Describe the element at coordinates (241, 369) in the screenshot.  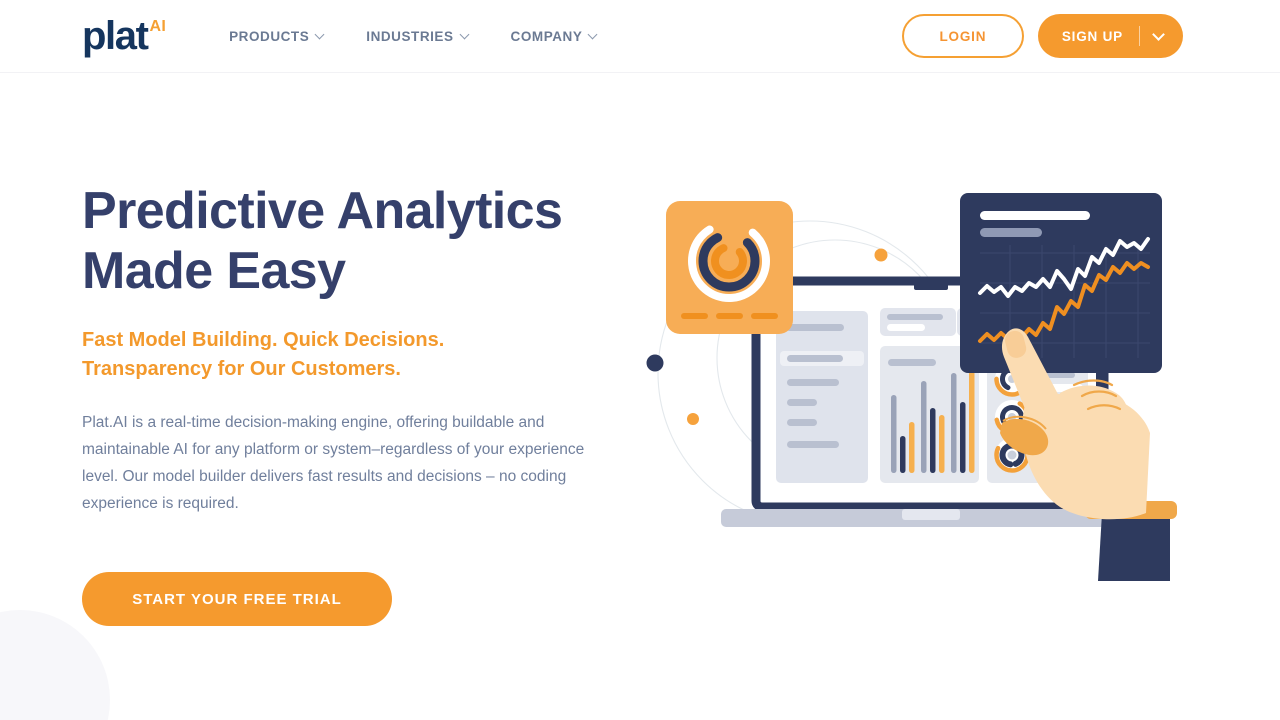
I see `hero-subtitle-line-2: Transparency for Our Customers.` at that location.